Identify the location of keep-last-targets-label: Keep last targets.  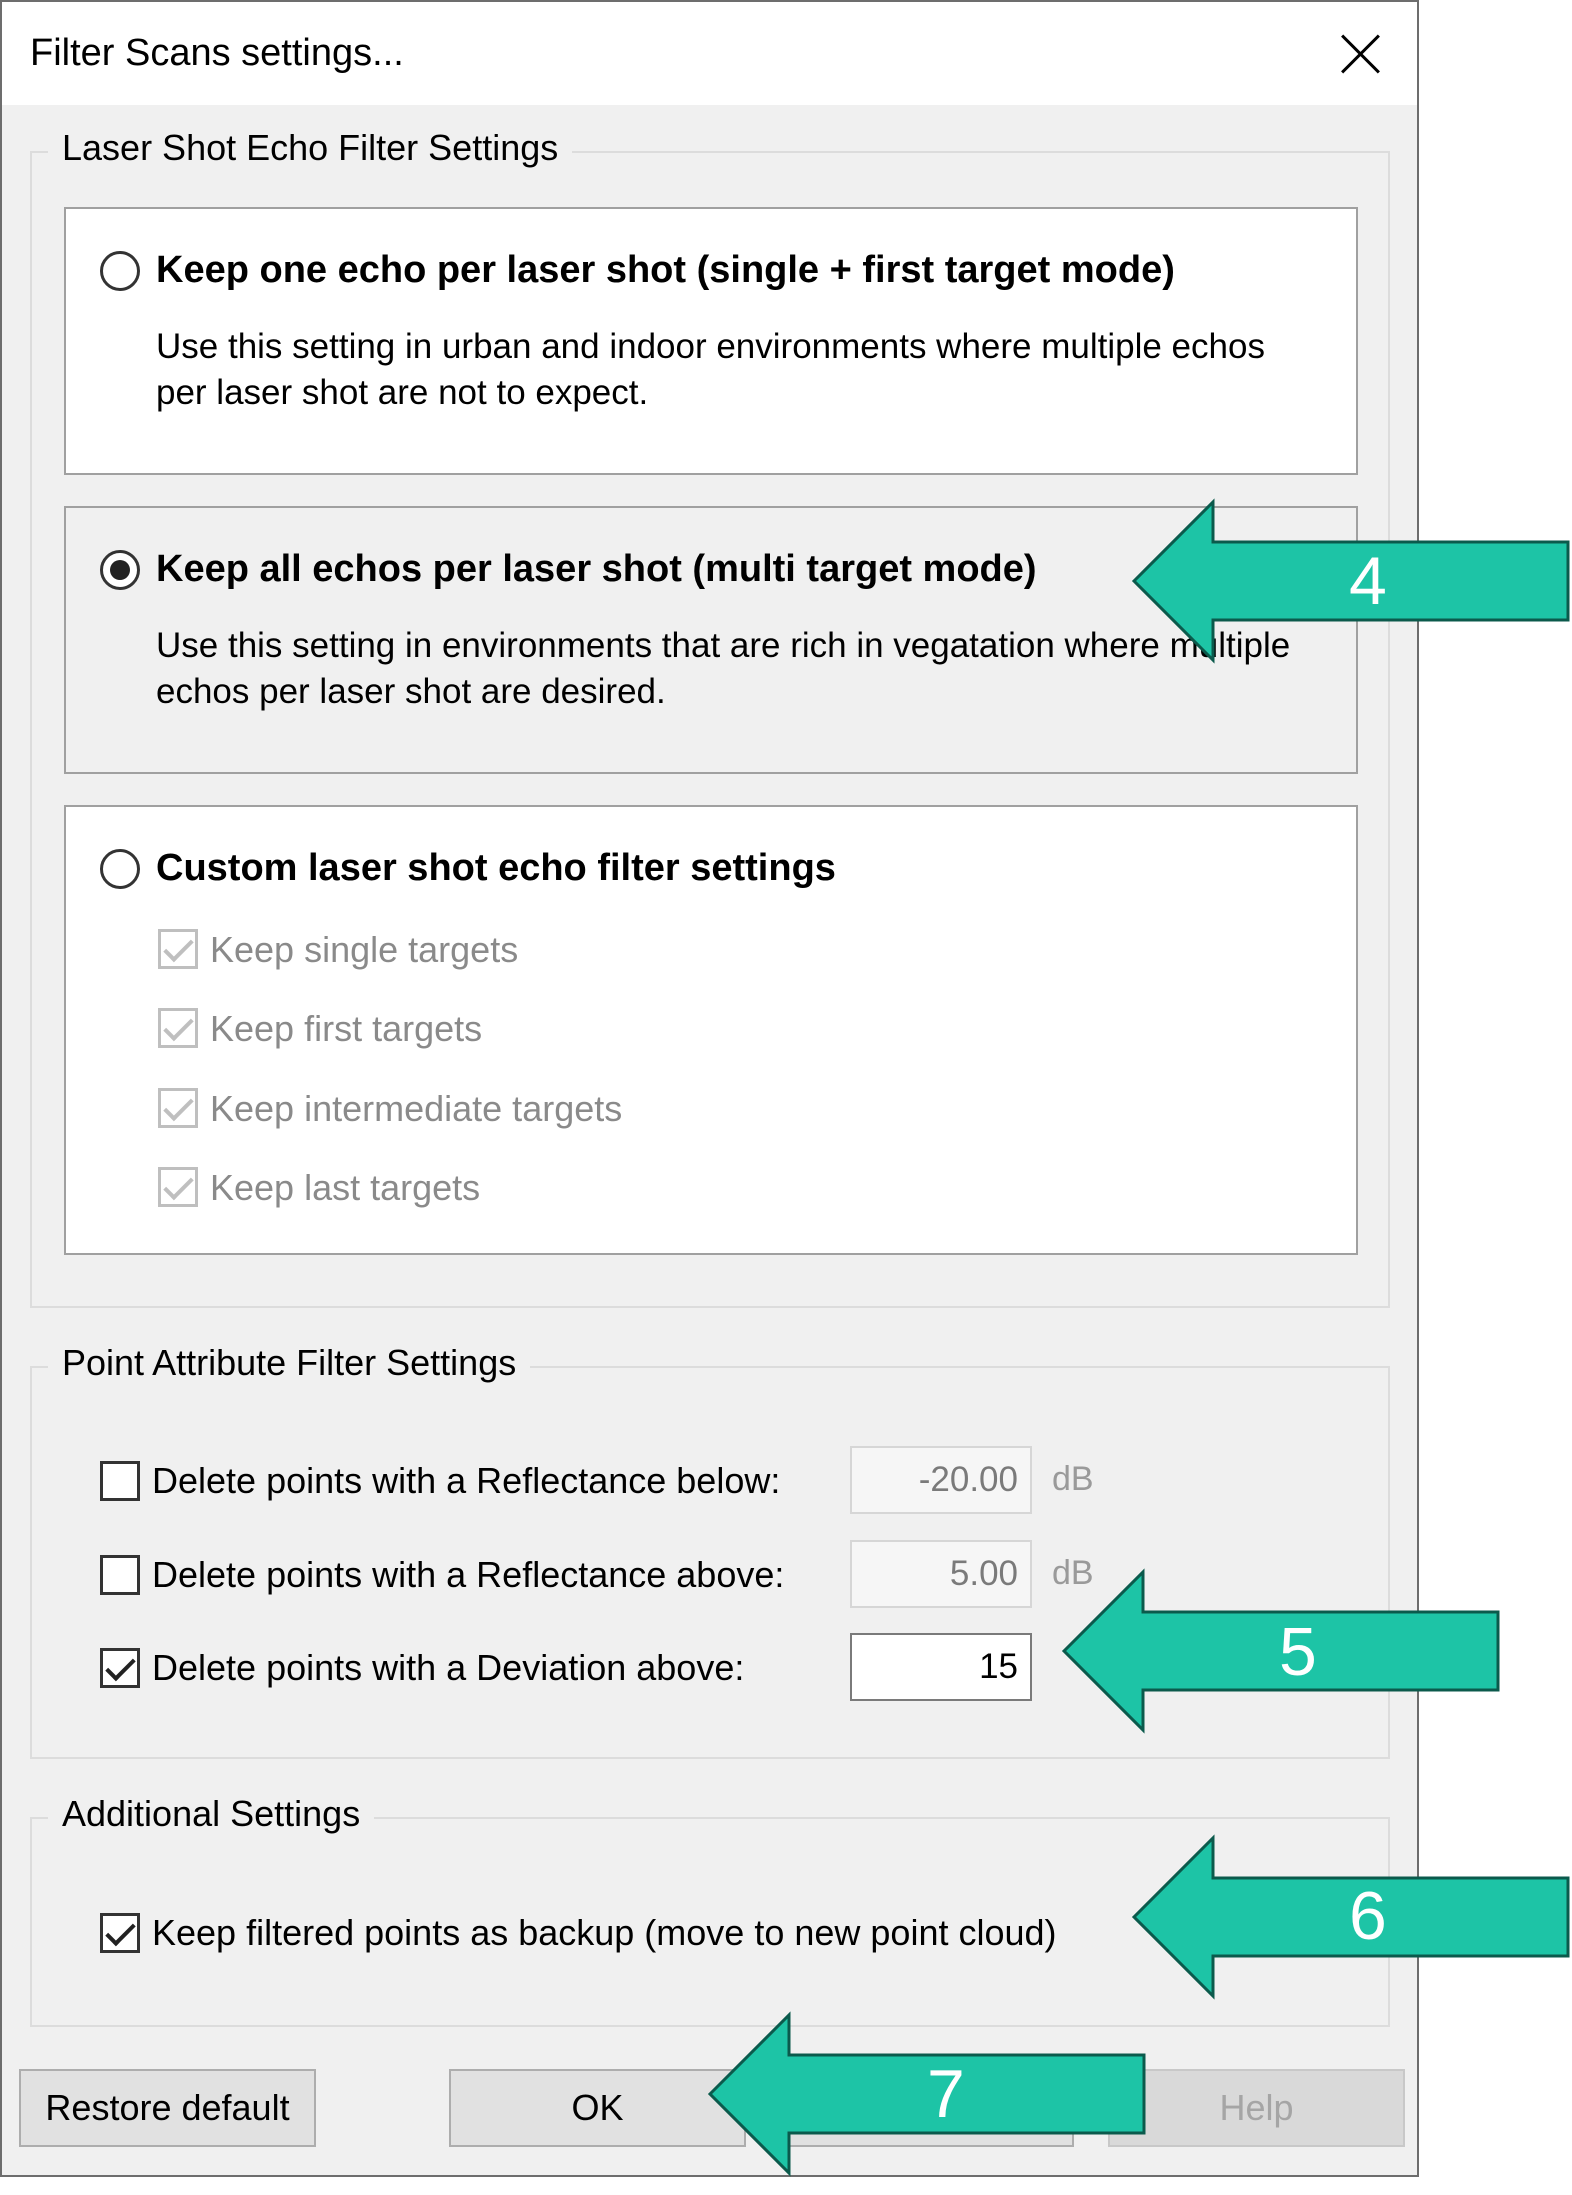
(345, 1187).